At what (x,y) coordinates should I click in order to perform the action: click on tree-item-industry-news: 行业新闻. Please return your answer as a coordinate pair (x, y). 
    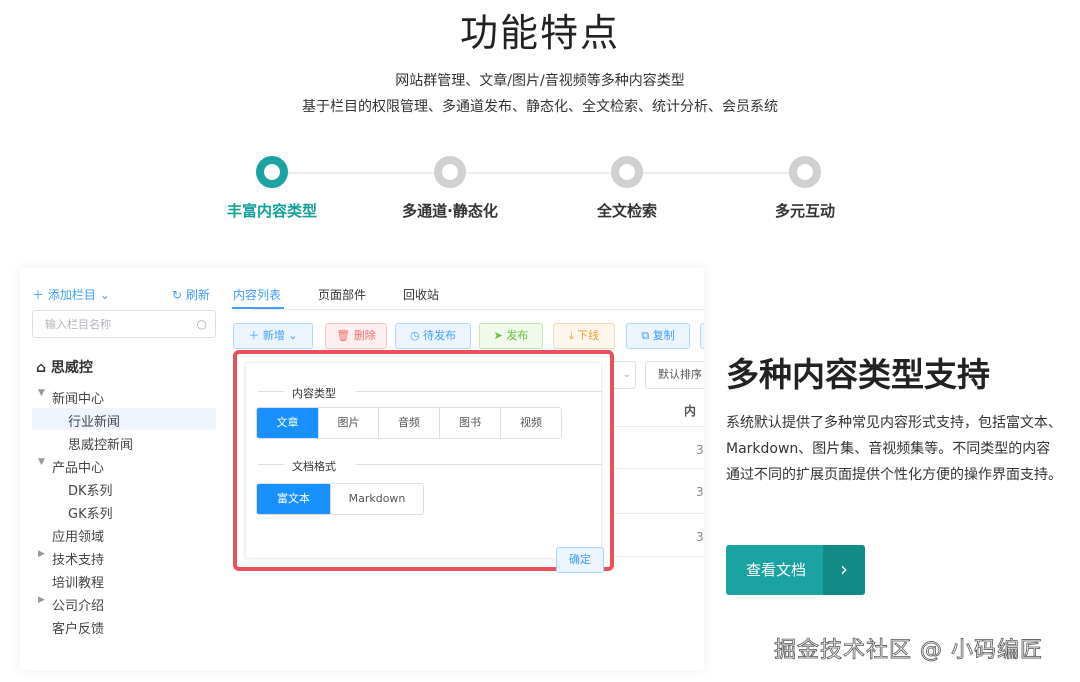
    Looking at the image, I should click on (94, 420).